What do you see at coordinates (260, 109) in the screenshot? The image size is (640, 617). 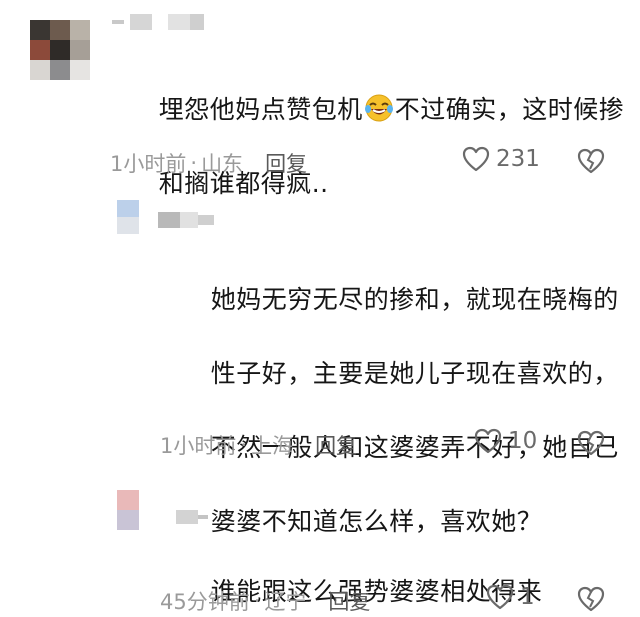 I see `comment-text-segment: 埋怨他妈点赞包机` at bounding box center [260, 109].